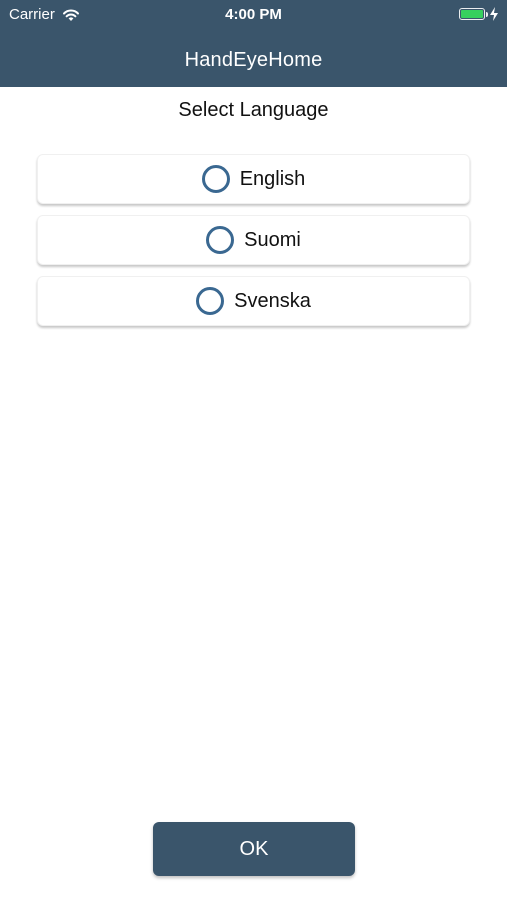 The image size is (507, 900). I want to click on language-option-suomi: Suomi, so click(253, 240).